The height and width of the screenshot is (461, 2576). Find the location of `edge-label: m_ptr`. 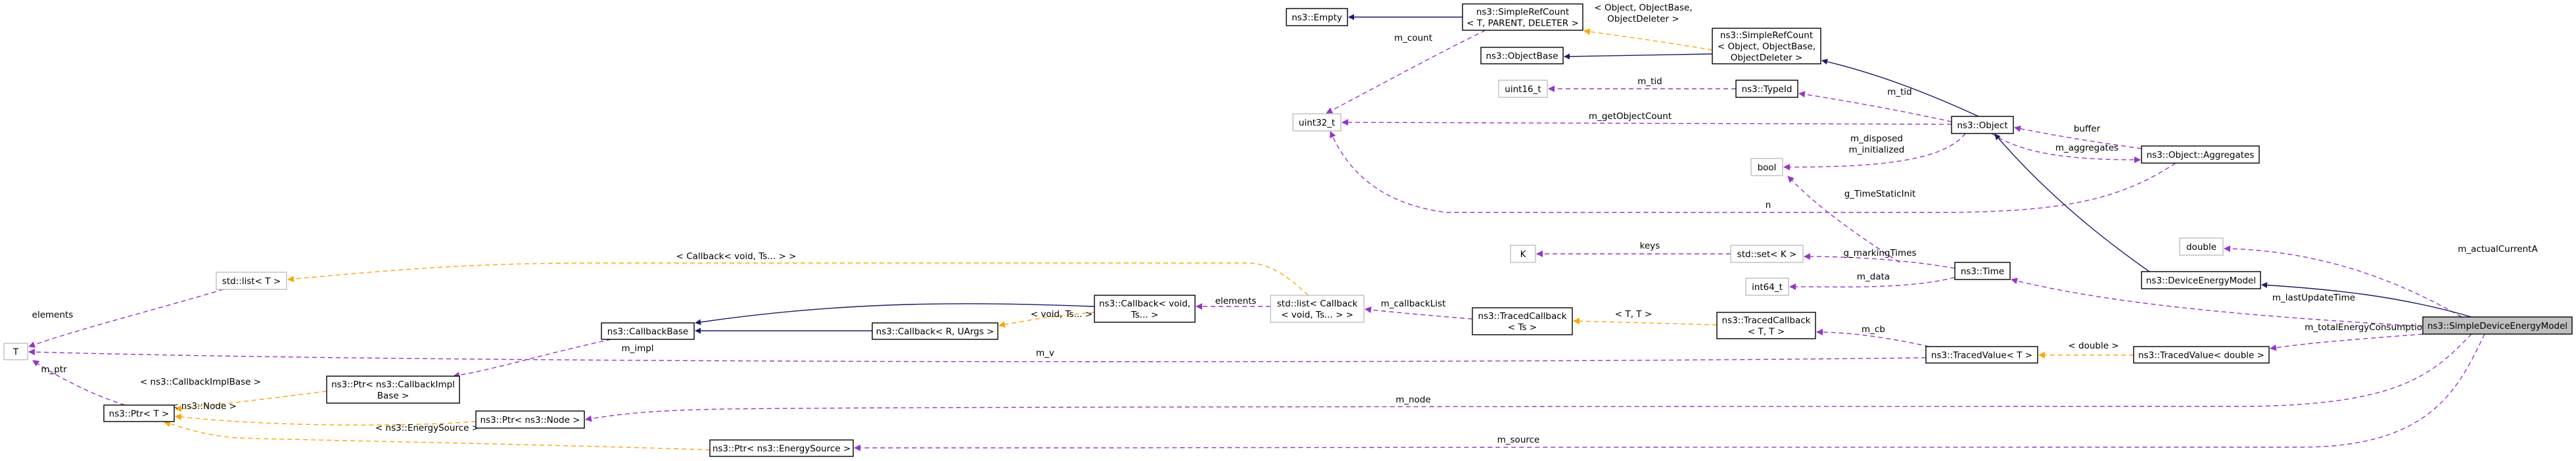

edge-label: m_ptr is located at coordinates (54, 369).